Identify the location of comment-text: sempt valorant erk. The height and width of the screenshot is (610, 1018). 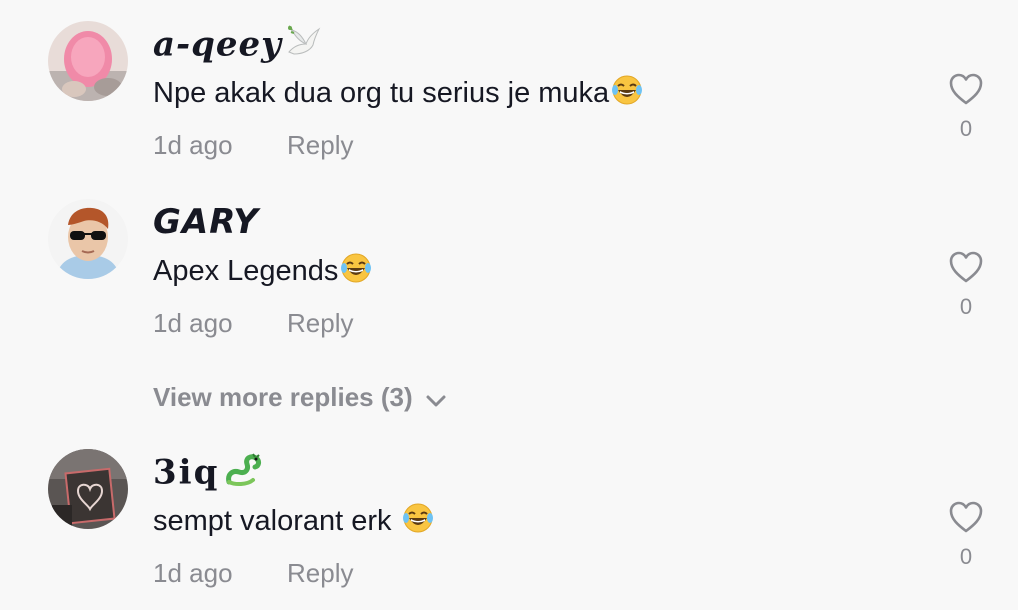
(293, 522).